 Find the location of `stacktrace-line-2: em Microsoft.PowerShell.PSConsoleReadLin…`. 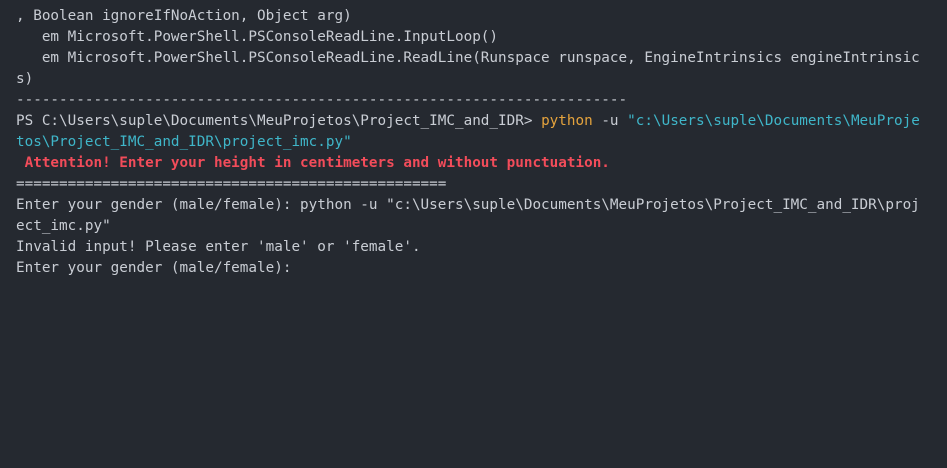

stacktrace-line-2: em Microsoft.PowerShell.PSConsoleReadLin… is located at coordinates (257, 37).